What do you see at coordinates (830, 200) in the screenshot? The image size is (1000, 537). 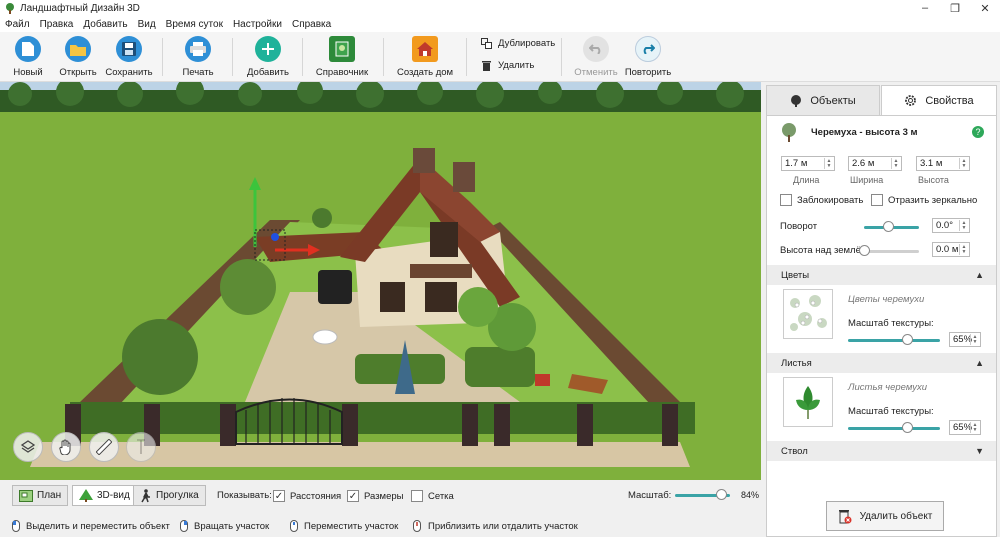 I see `lock-label: Заблокировать` at bounding box center [830, 200].